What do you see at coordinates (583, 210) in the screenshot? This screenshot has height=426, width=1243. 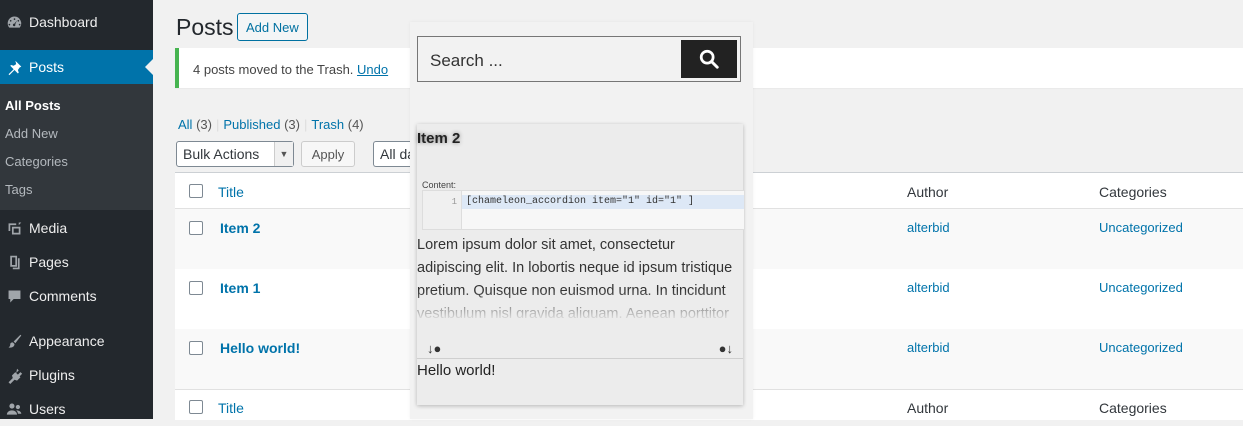 I see `code-editor: 1 [chameleon_accordion item="1" id="1" ]` at bounding box center [583, 210].